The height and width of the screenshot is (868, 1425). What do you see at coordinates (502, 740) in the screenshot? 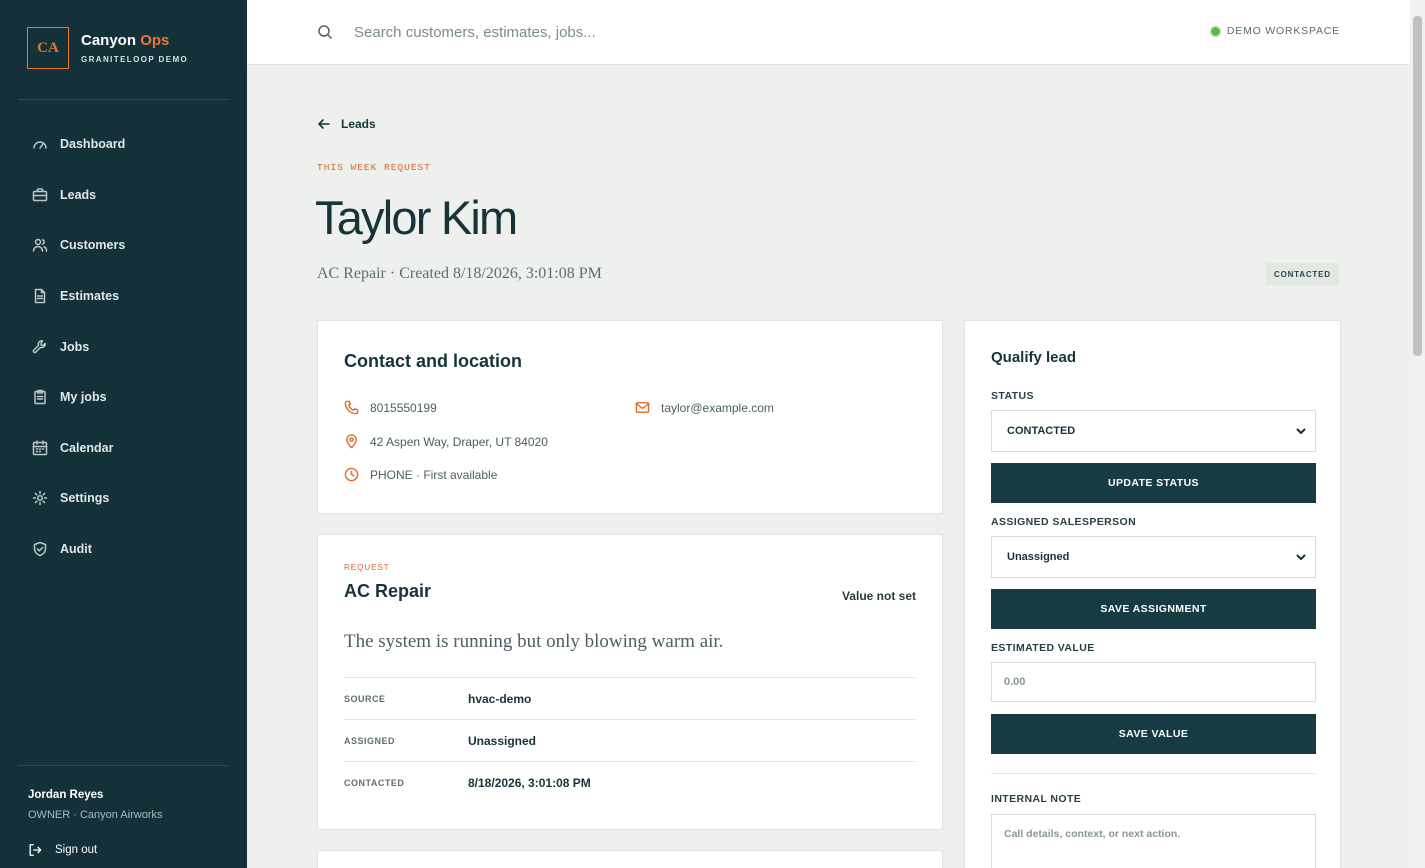
I see `detail-value: Unassigned` at bounding box center [502, 740].